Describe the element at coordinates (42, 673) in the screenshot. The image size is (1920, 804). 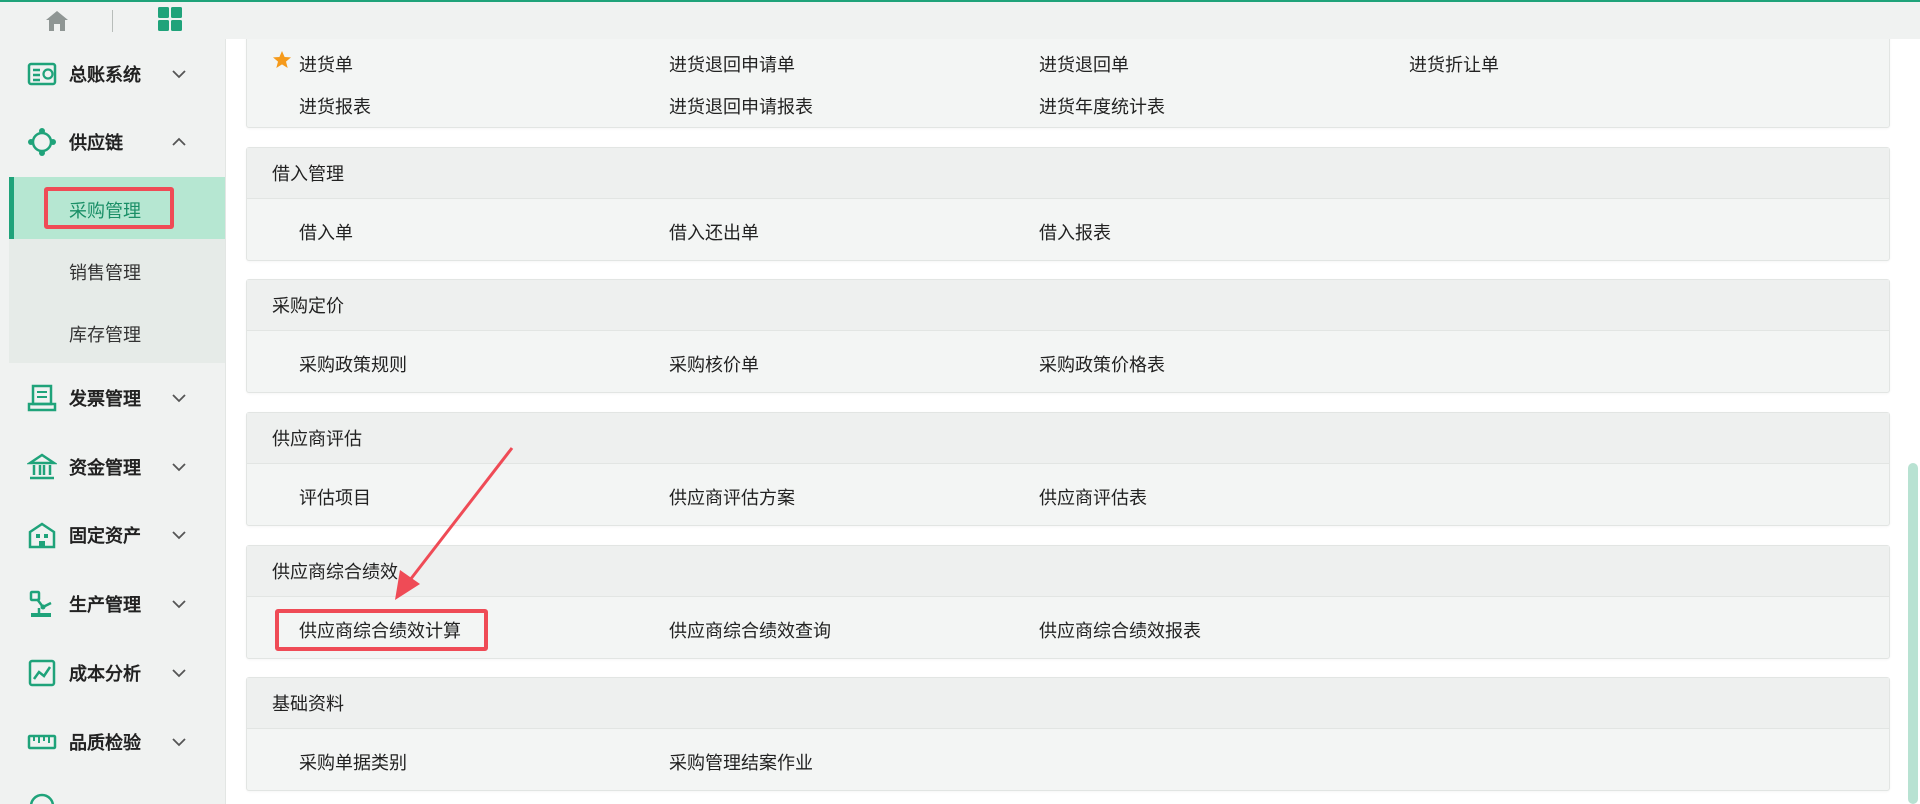
I see `chart-icon` at that location.